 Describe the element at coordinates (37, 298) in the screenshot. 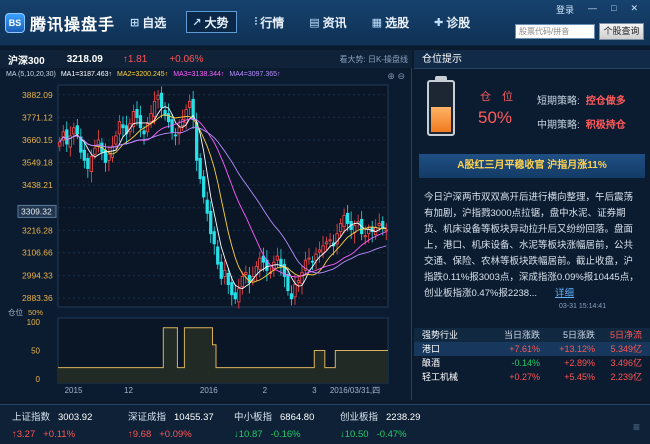

I see `y-tick-label: 2883.36` at that location.